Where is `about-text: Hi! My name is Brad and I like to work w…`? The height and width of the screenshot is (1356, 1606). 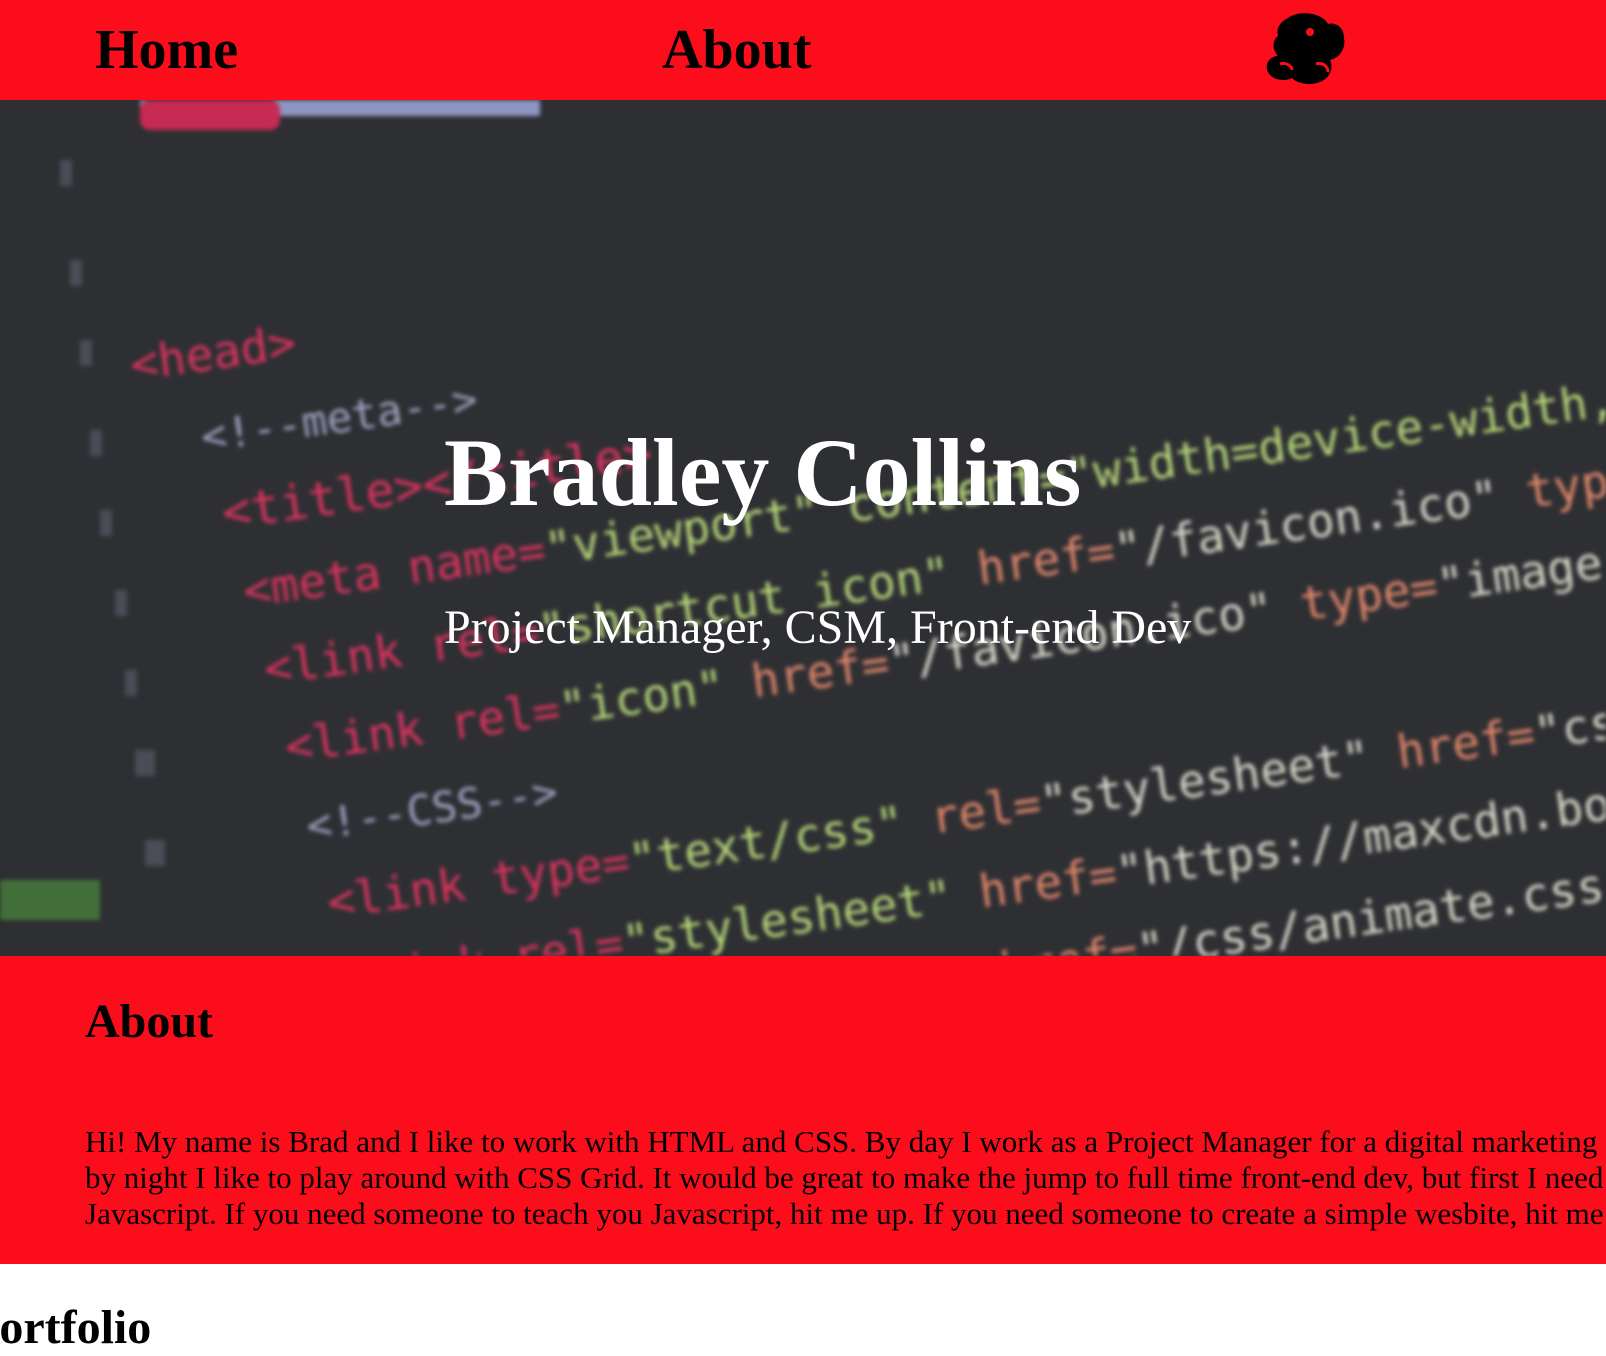
about-text: Hi! My name is Brad and I like to work w… is located at coordinates (845, 1177).